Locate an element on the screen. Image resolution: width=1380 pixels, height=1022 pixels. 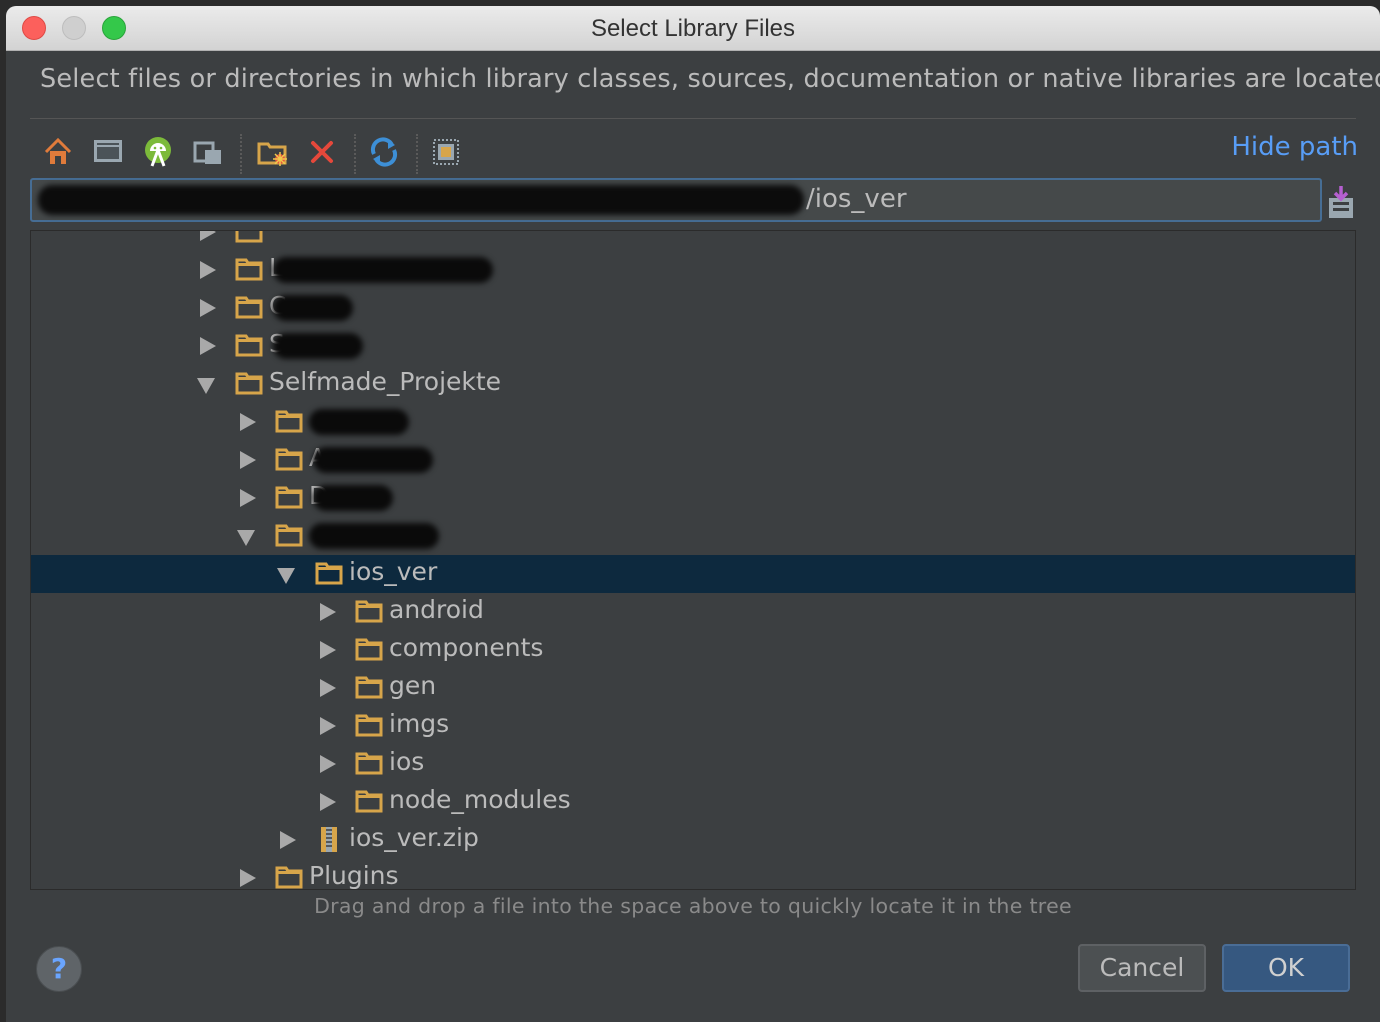
tree-folder-row: ebooks is located at coordinates (693, 241).